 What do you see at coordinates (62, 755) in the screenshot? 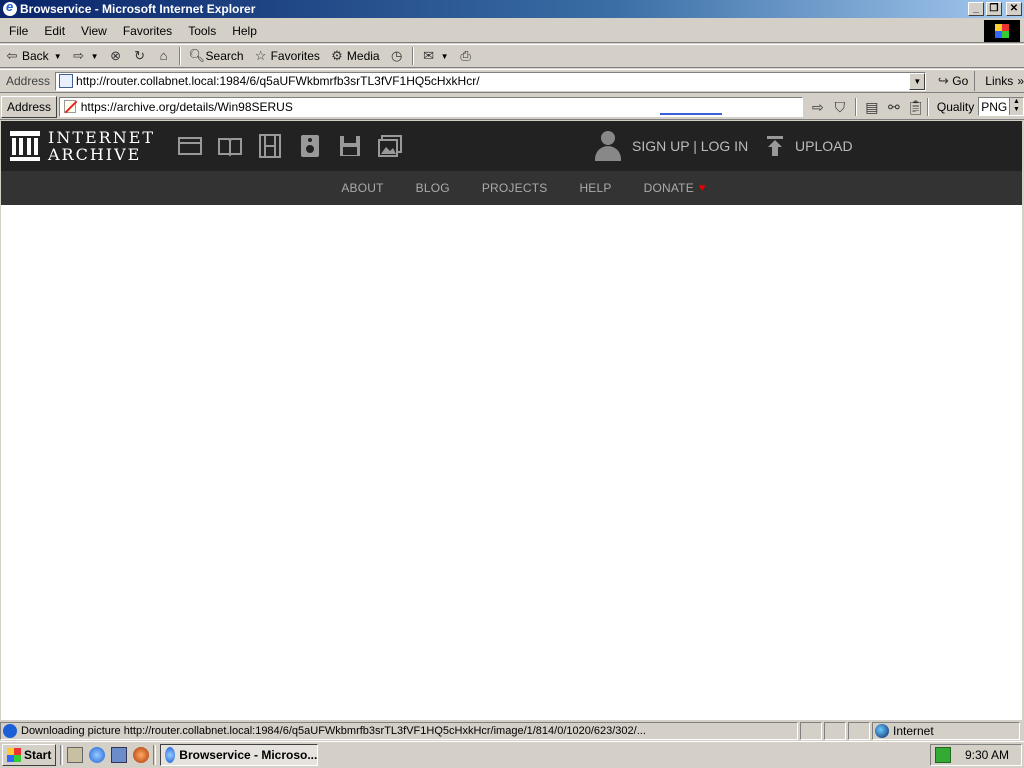
I see `taskbar-separator` at bounding box center [62, 755].